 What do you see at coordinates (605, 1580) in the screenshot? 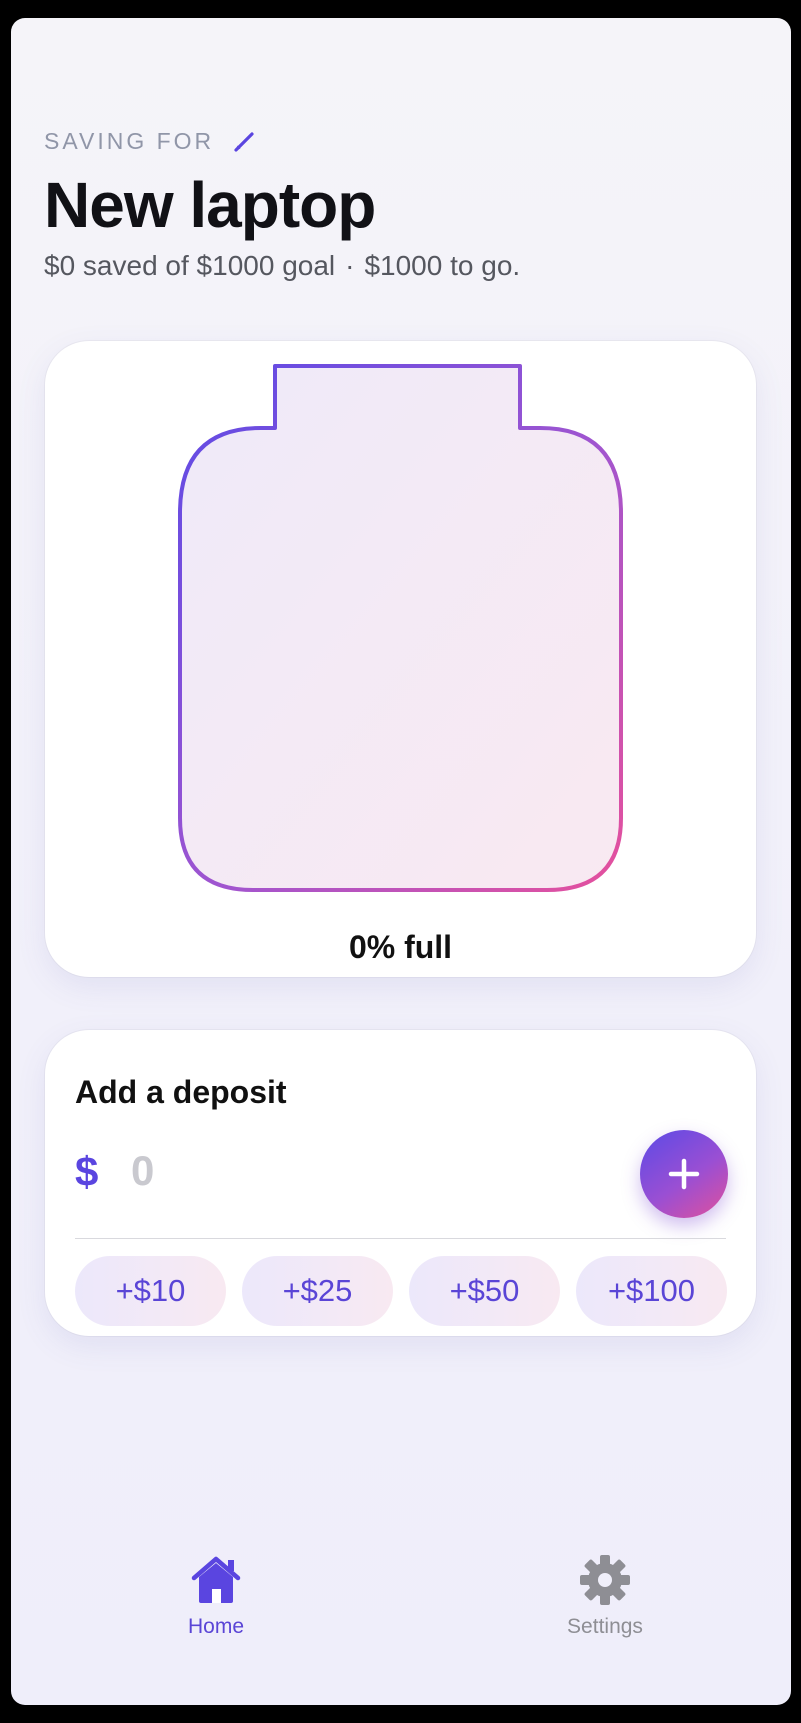
I see `gear-icon` at bounding box center [605, 1580].